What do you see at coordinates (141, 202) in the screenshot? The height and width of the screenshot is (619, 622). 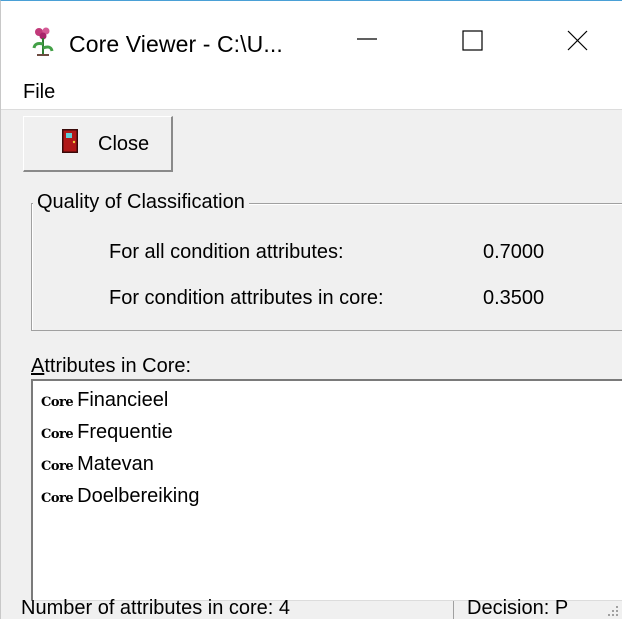 I see `quality-group-legend: Quality of Classification` at bounding box center [141, 202].